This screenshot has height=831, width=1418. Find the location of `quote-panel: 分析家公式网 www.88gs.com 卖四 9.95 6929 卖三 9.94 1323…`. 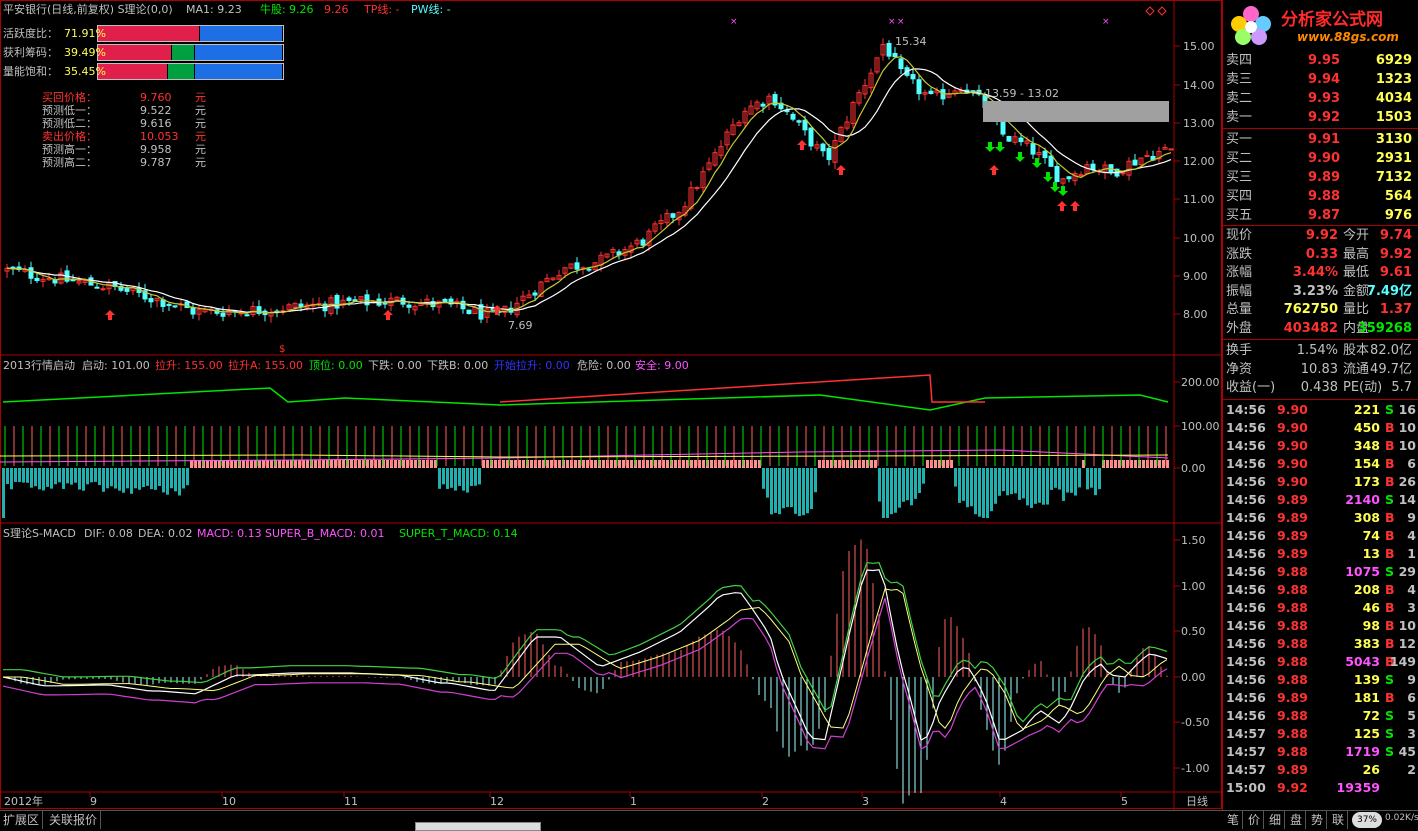

quote-panel: 分析家公式网 www.88gs.com 卖四 9.95 6929 卖三 9.94 1323… is located at coordinates (1320, 405).